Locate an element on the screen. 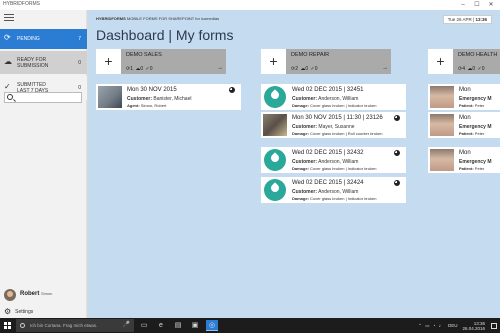 The width and height of the screenshot is (500, 333). value: Cover glass broken | Roll counter broken is located at coordinates (346, 133).